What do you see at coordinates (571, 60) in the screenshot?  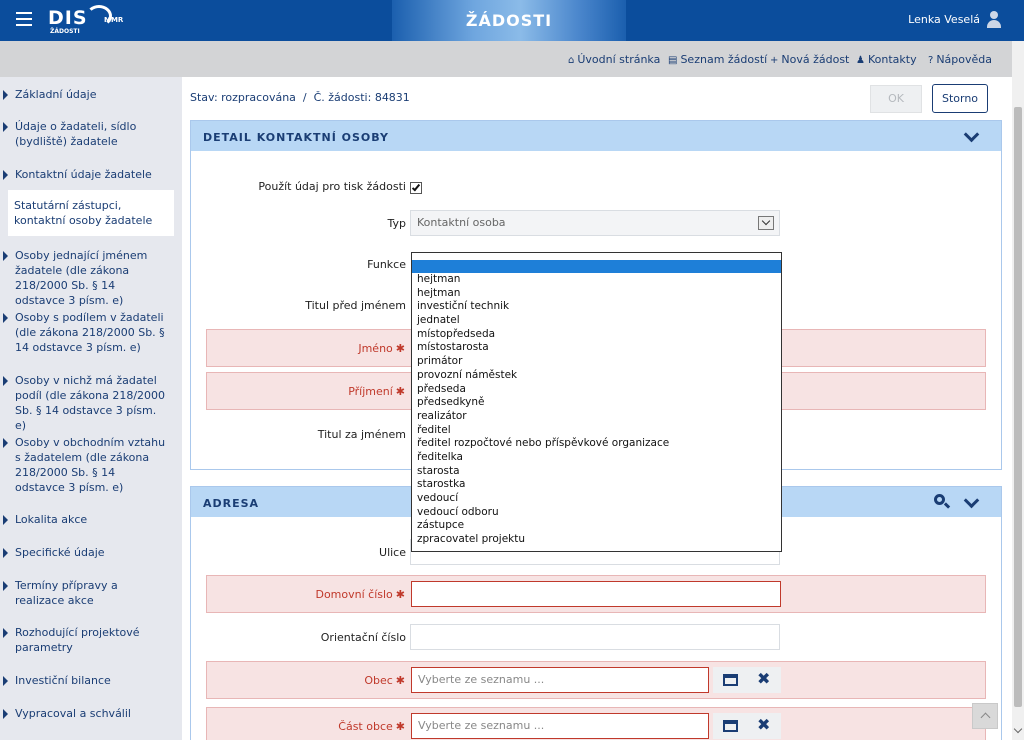 I see `home-icon: ⌂` at bounding box center [571, 60].